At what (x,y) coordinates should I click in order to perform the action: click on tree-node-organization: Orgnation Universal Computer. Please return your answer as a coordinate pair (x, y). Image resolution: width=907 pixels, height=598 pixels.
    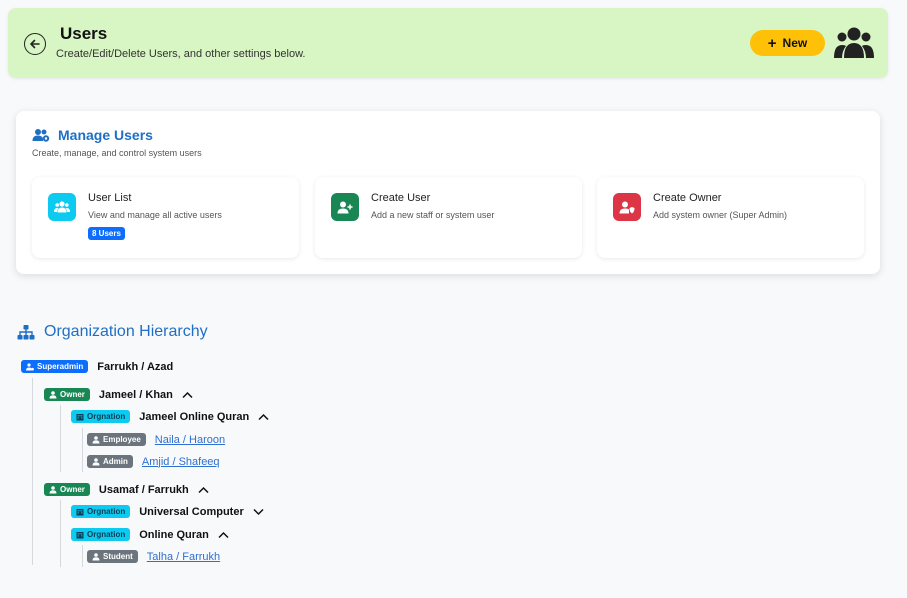
    Looking at the image, I should click on (167, 511).